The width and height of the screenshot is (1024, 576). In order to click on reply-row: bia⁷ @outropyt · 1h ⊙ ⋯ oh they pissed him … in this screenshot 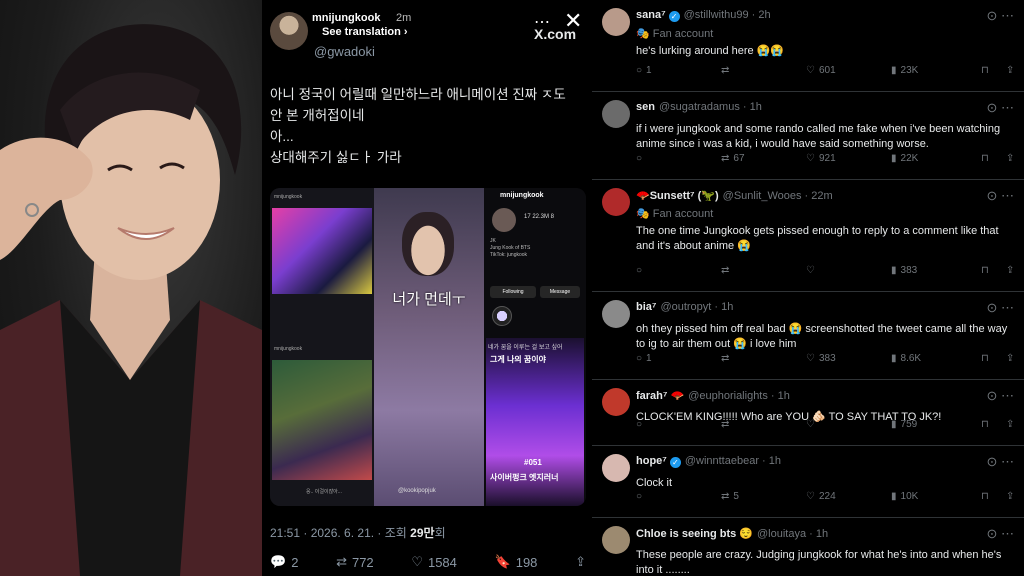, I will do `click(808, 336)`.